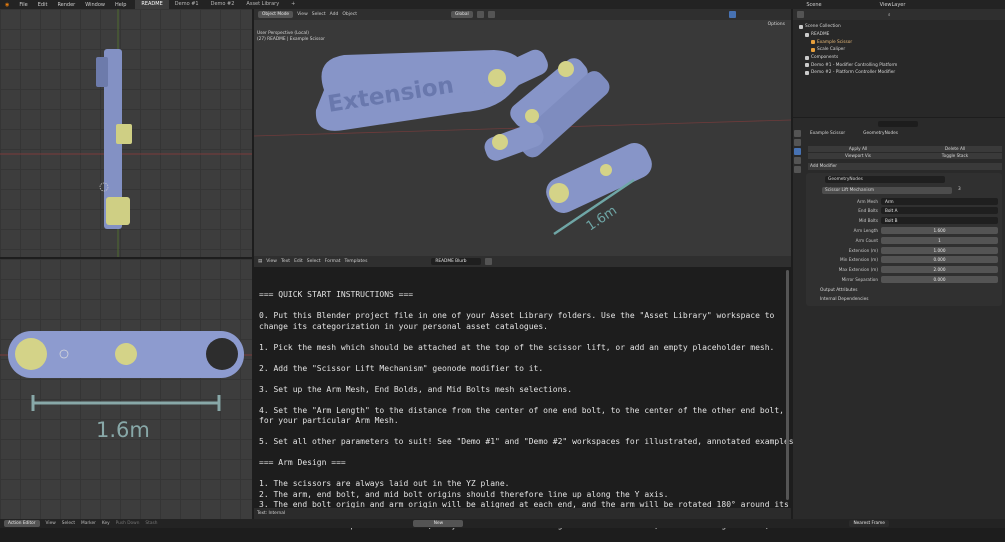 The height and width of the screenshot is (542, 1005). What do you see at coordinates (902, 50) in the screenshot?
I see `outliner-item-scale-caliper: Scale Caliper` at bounding box center [902, 50].